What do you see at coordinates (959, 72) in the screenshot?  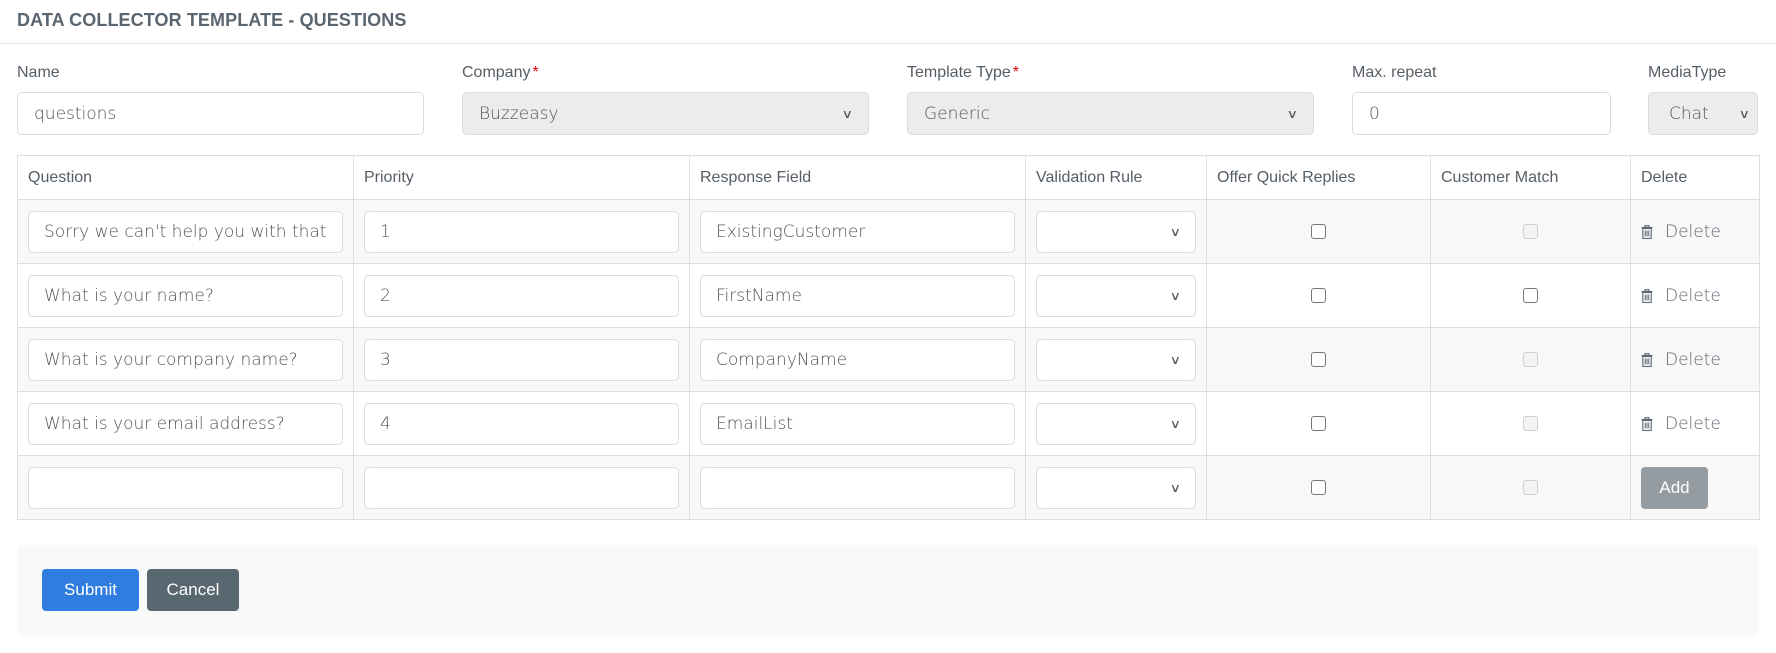 I see `template-type-label-text: Template Type` at bounding box center [959, 72].